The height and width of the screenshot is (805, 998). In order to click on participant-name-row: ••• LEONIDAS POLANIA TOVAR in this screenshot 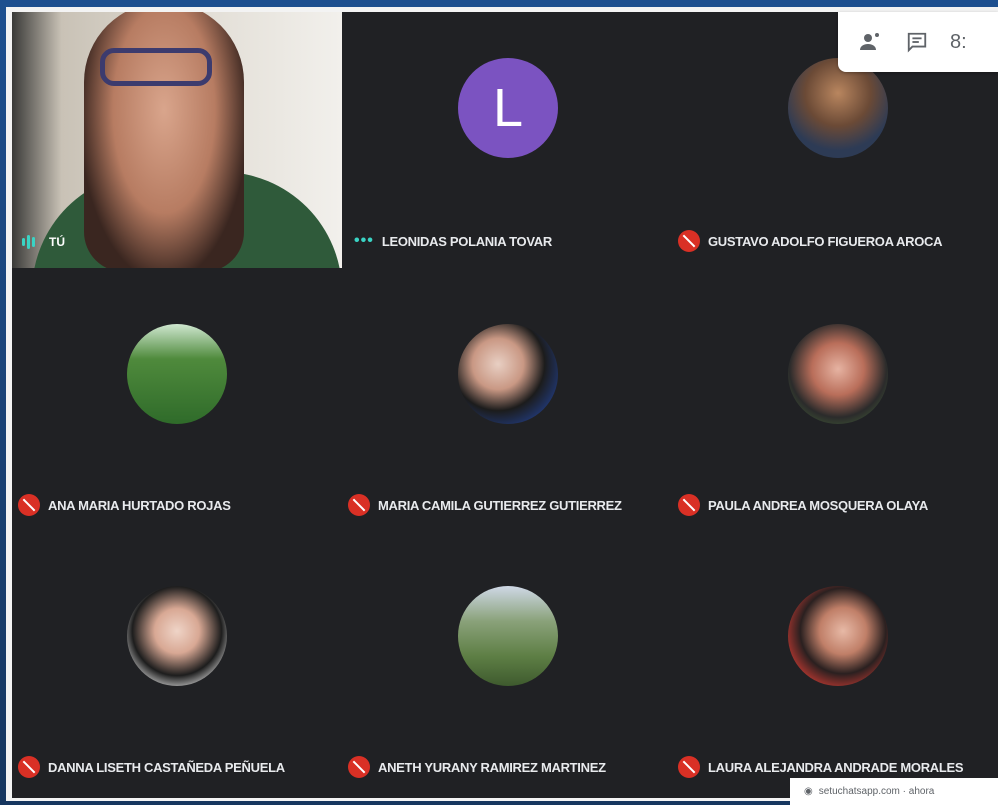, I will do `click(453, 241)`.